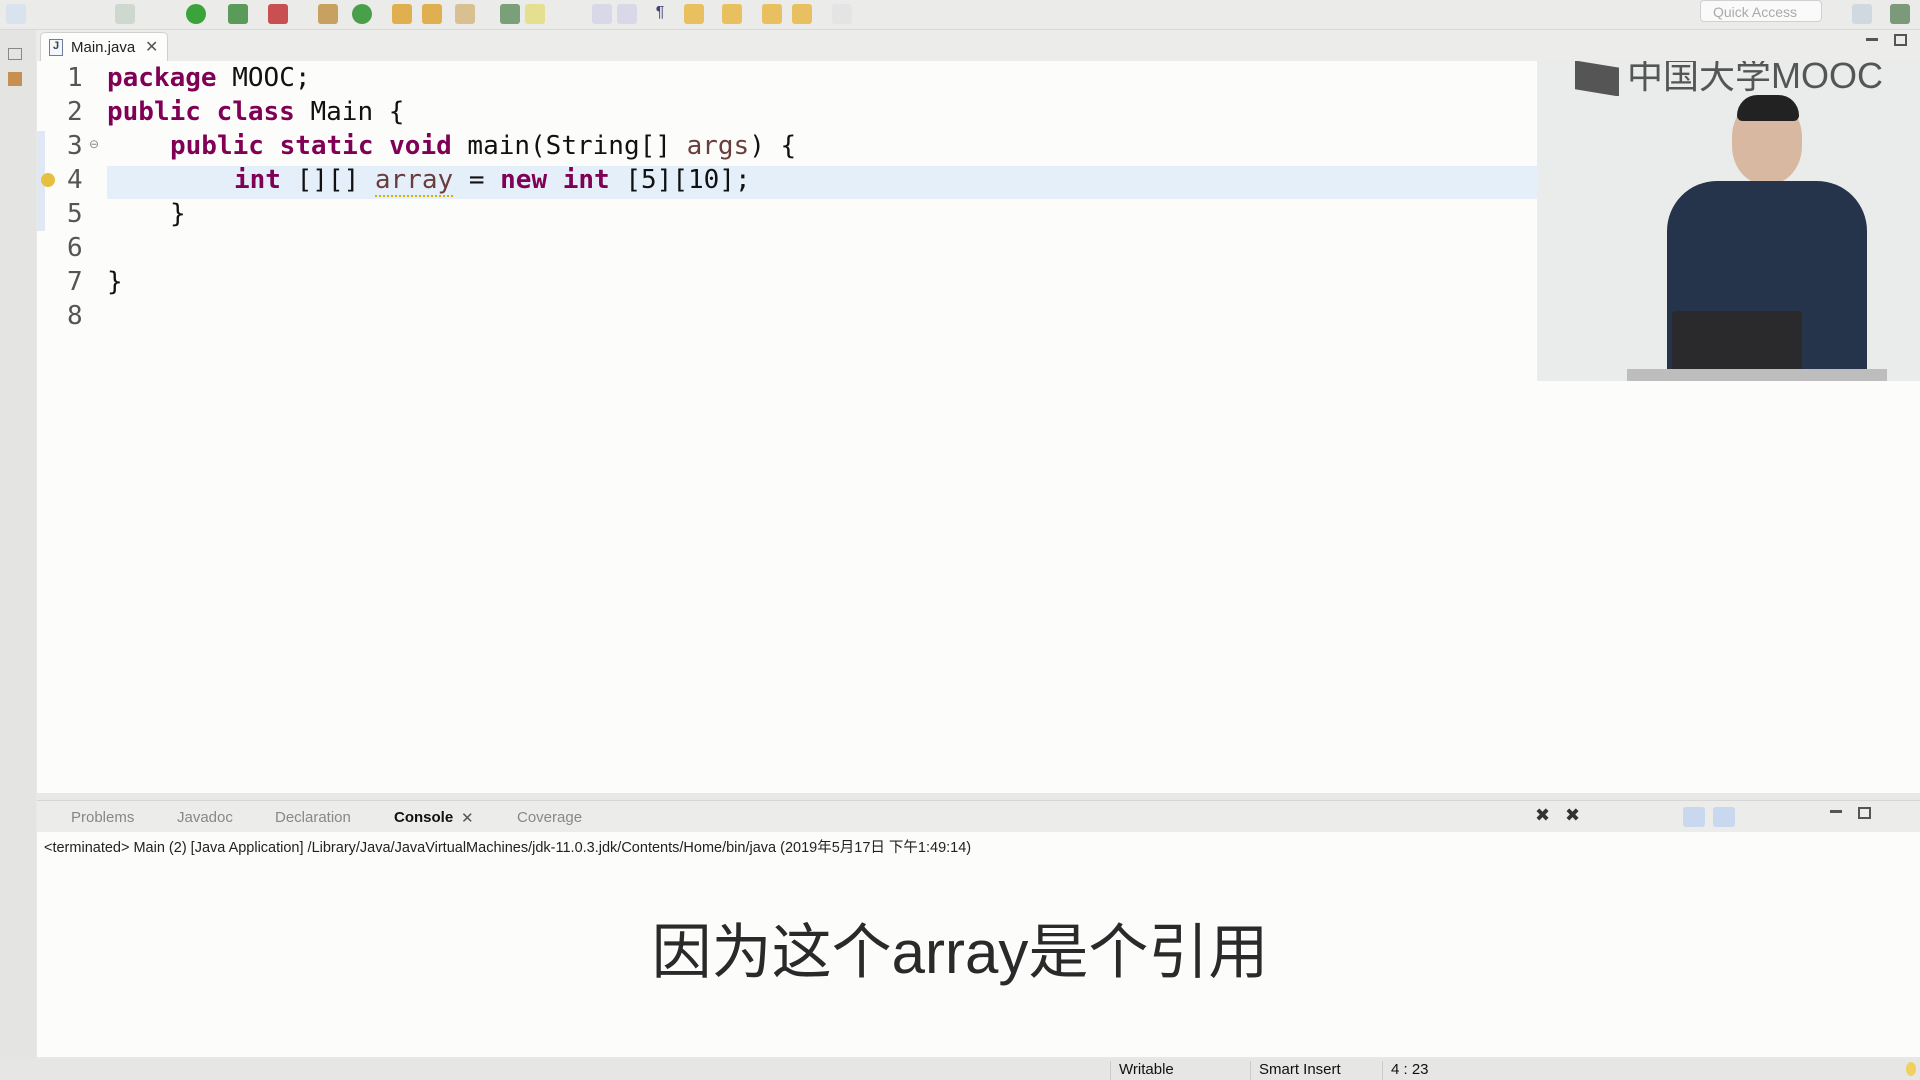  What do you see at coordinates (402, 14) in the screenshot?
I see `open-type-icon` at bounding box center [402, 14].